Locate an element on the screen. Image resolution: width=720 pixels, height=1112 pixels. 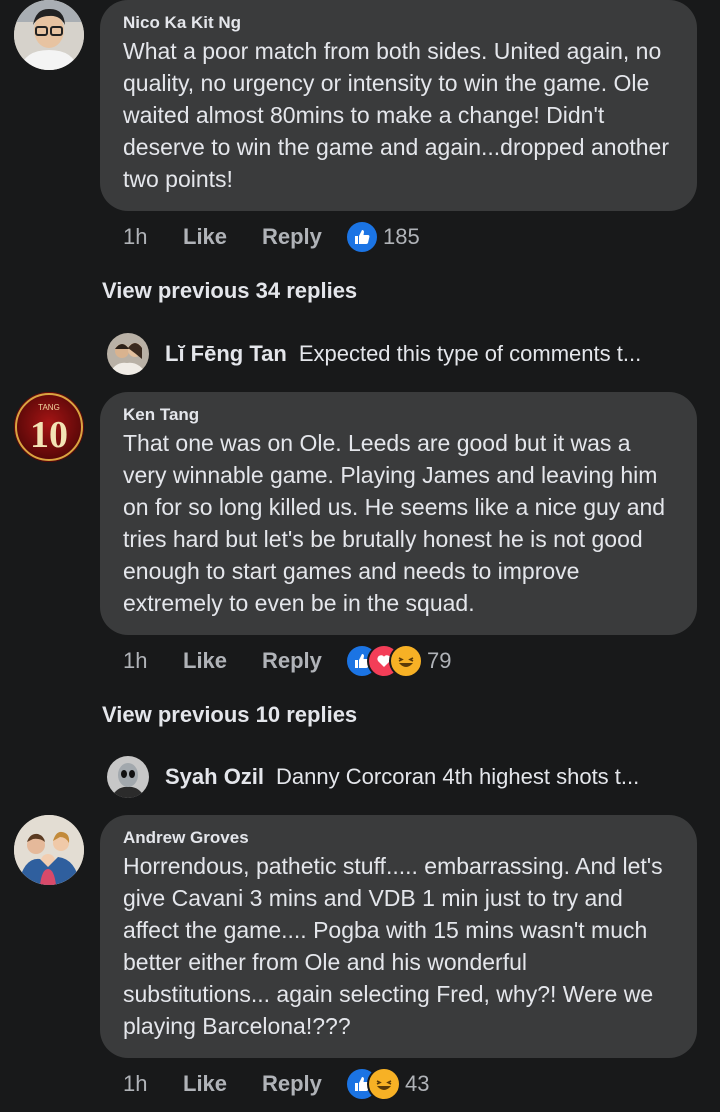
reaction-count: 43 is located at coordinates (417, 1083).